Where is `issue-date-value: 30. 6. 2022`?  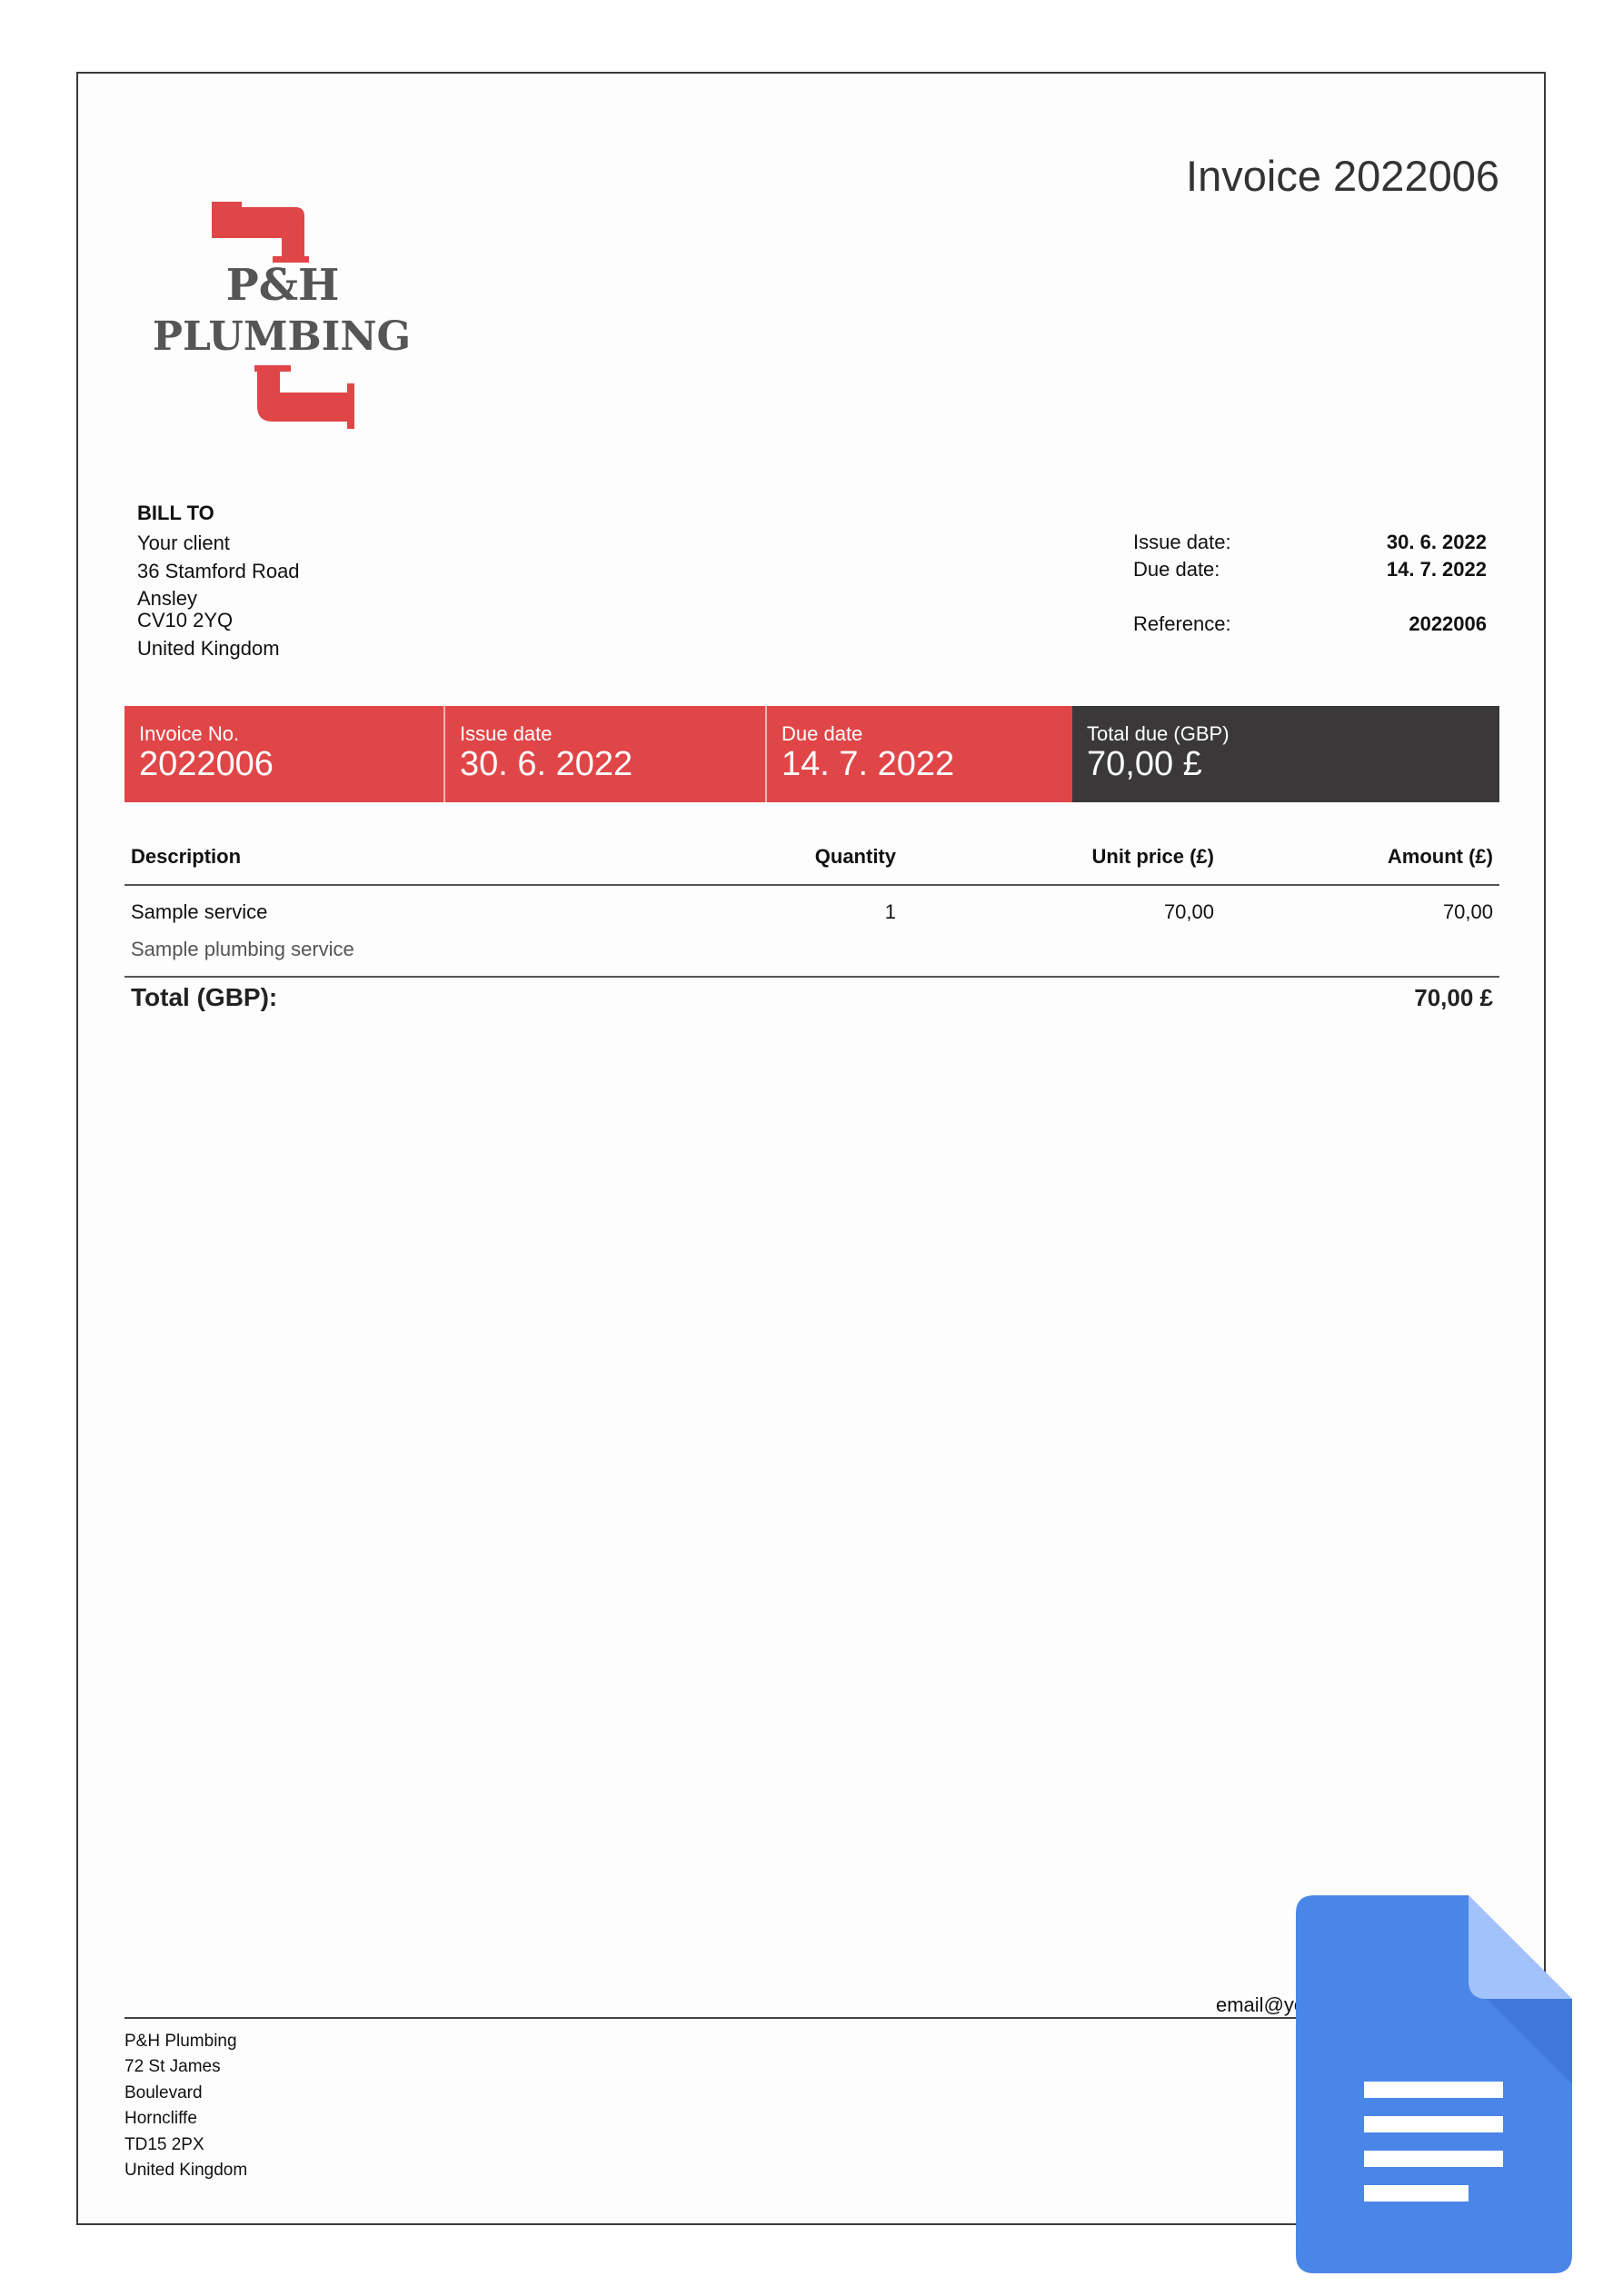
issue-date-value: 30. 6. 2022 is located at coordinates (1436, 542).